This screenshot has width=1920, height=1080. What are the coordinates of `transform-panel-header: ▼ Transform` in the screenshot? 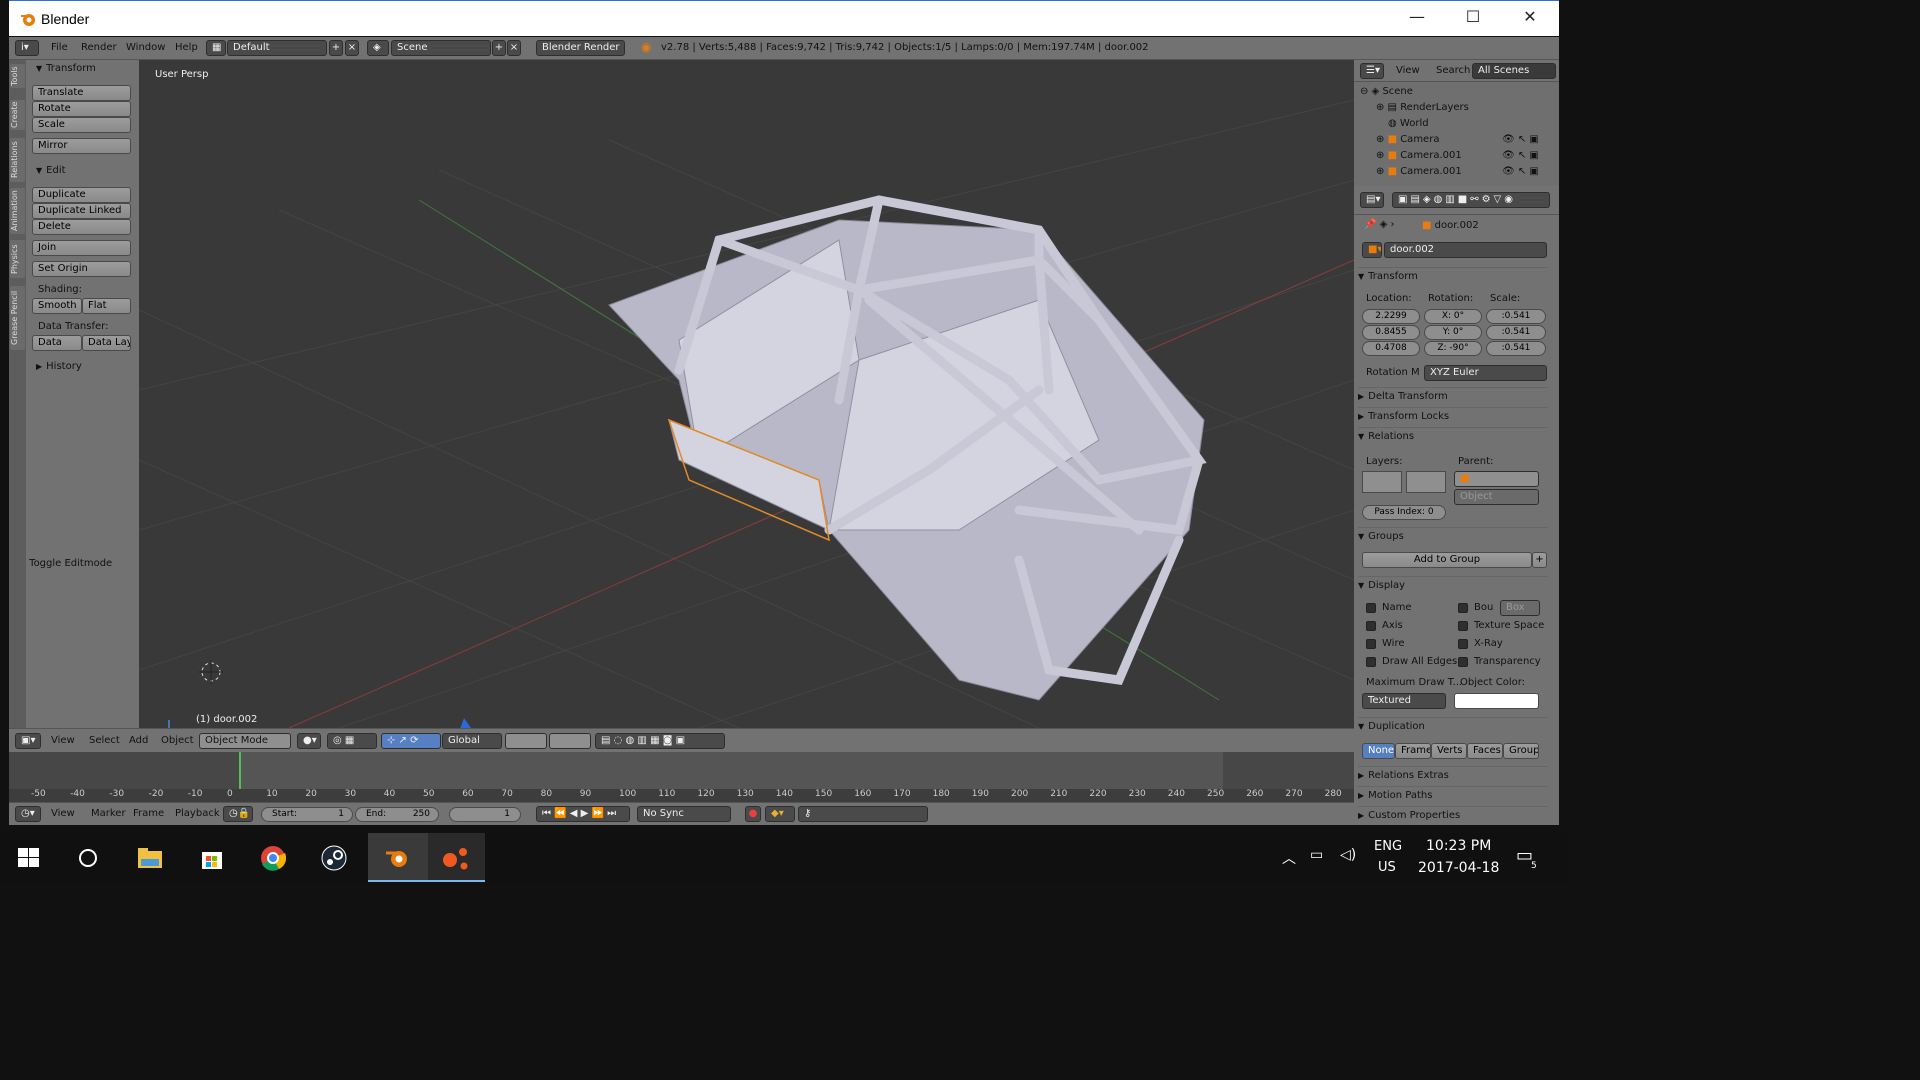 It's located at (66, 68).